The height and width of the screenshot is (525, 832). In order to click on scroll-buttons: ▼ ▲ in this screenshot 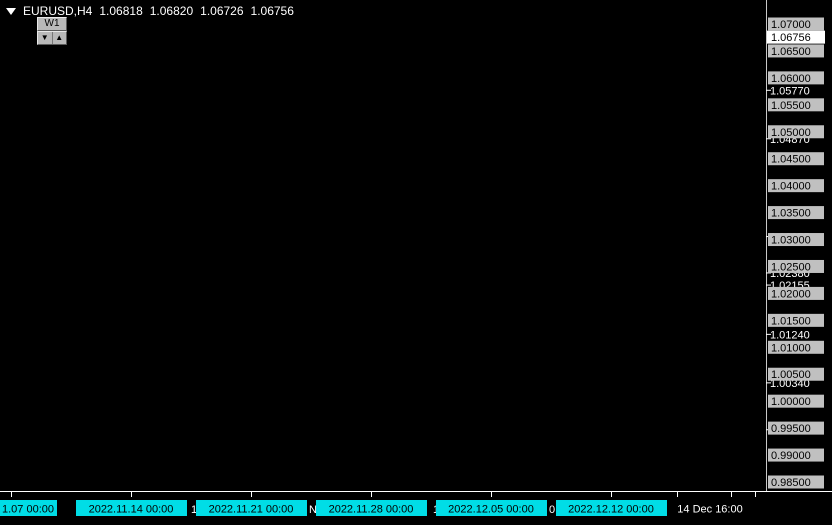, I will do `click(52, 38)`.